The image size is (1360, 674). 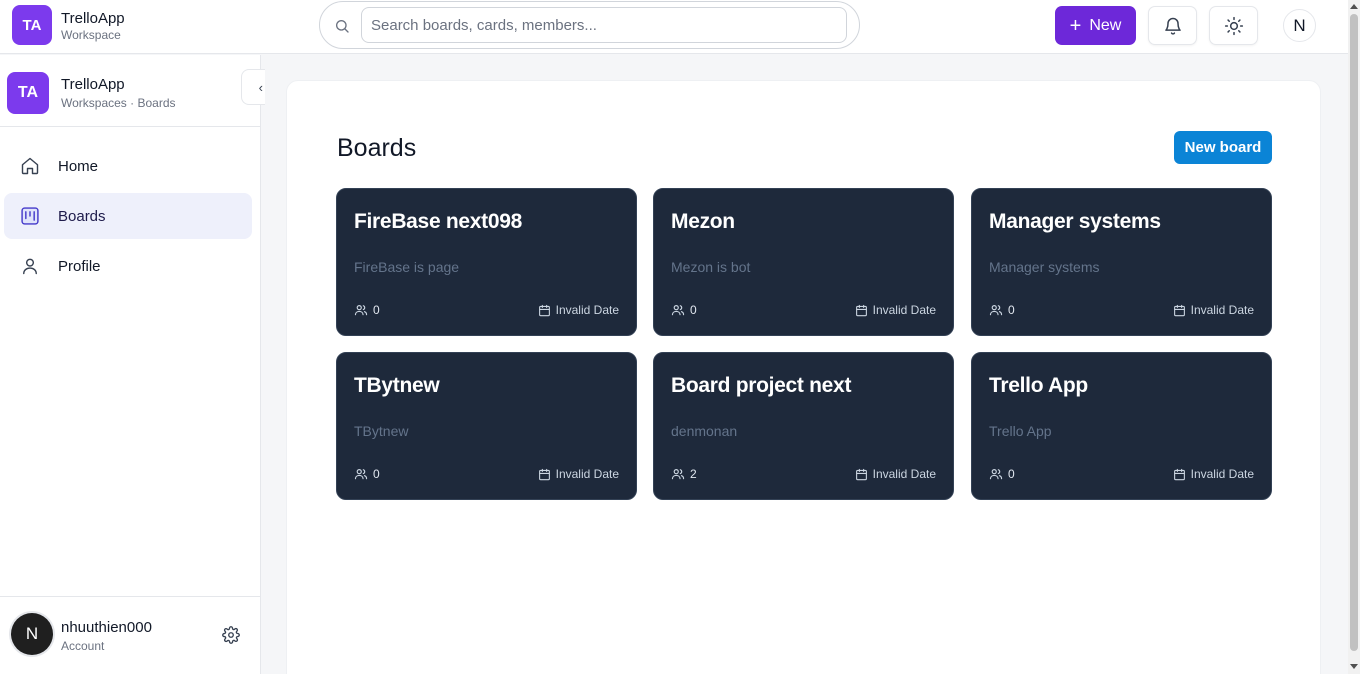 What do you see at coordinates (79, 266) in the screenshot?
I see `sidebar-item-label: Profile` at bounding box center [79, 266].